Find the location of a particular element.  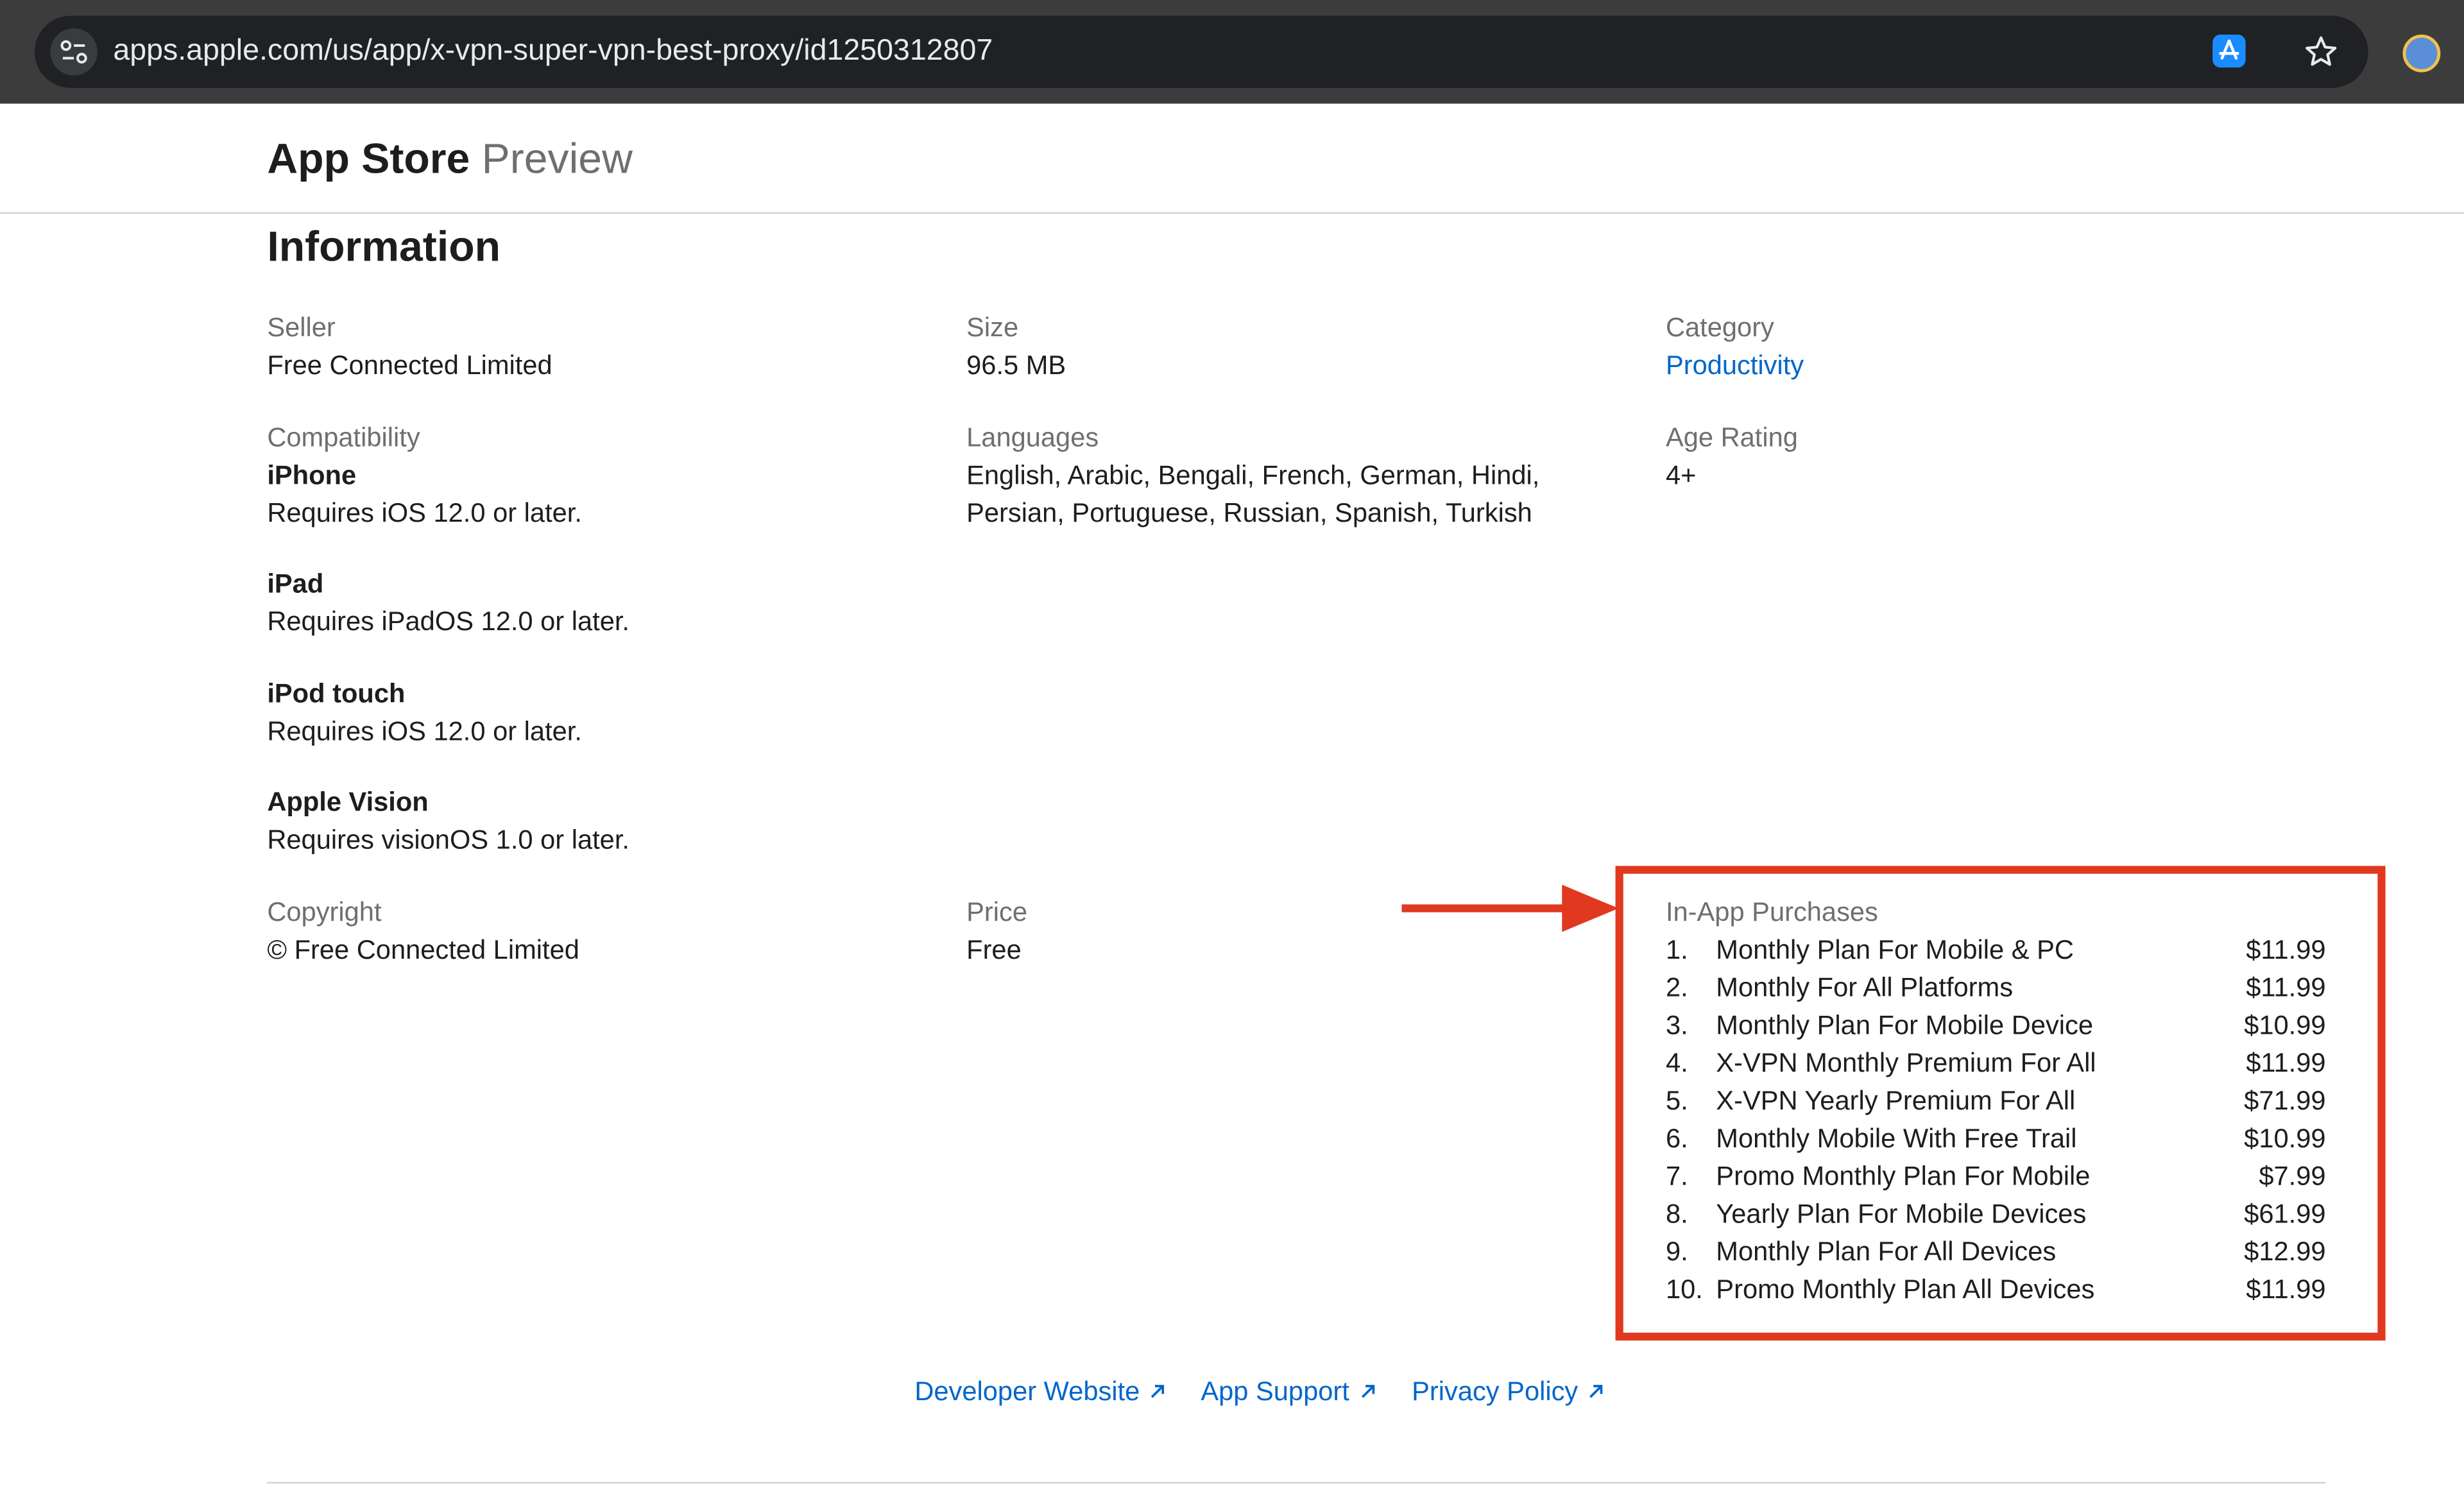

category-label: Category is located at coordinates (1720, 328).